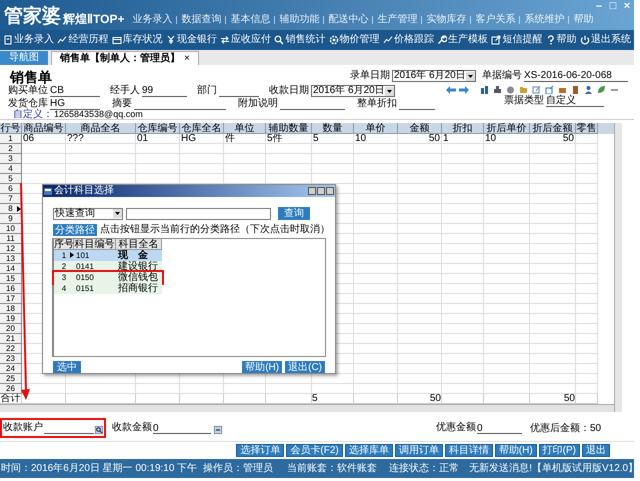 The width and height of the screenshot is (640, 481). What do you see at coordinates (164, 91) in the screenshot?
I see `input-field: 99` at bounding box center [164, 91].